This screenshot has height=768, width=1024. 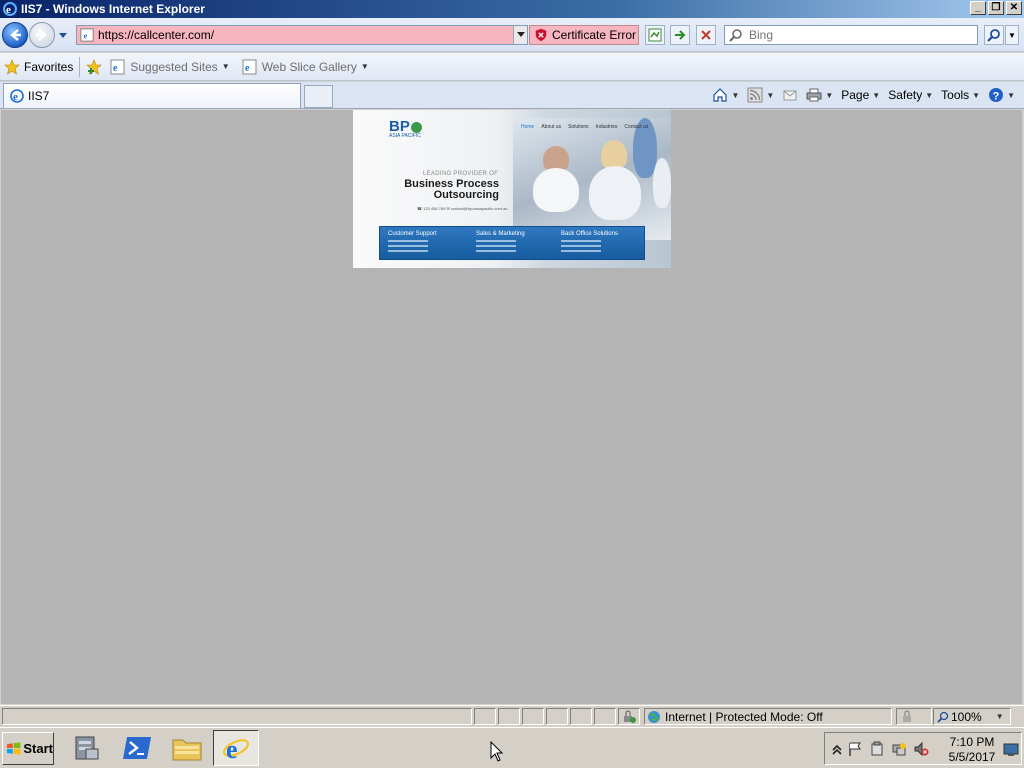 I want to click on popup-blocker-cell, so click(x=914, y=716).